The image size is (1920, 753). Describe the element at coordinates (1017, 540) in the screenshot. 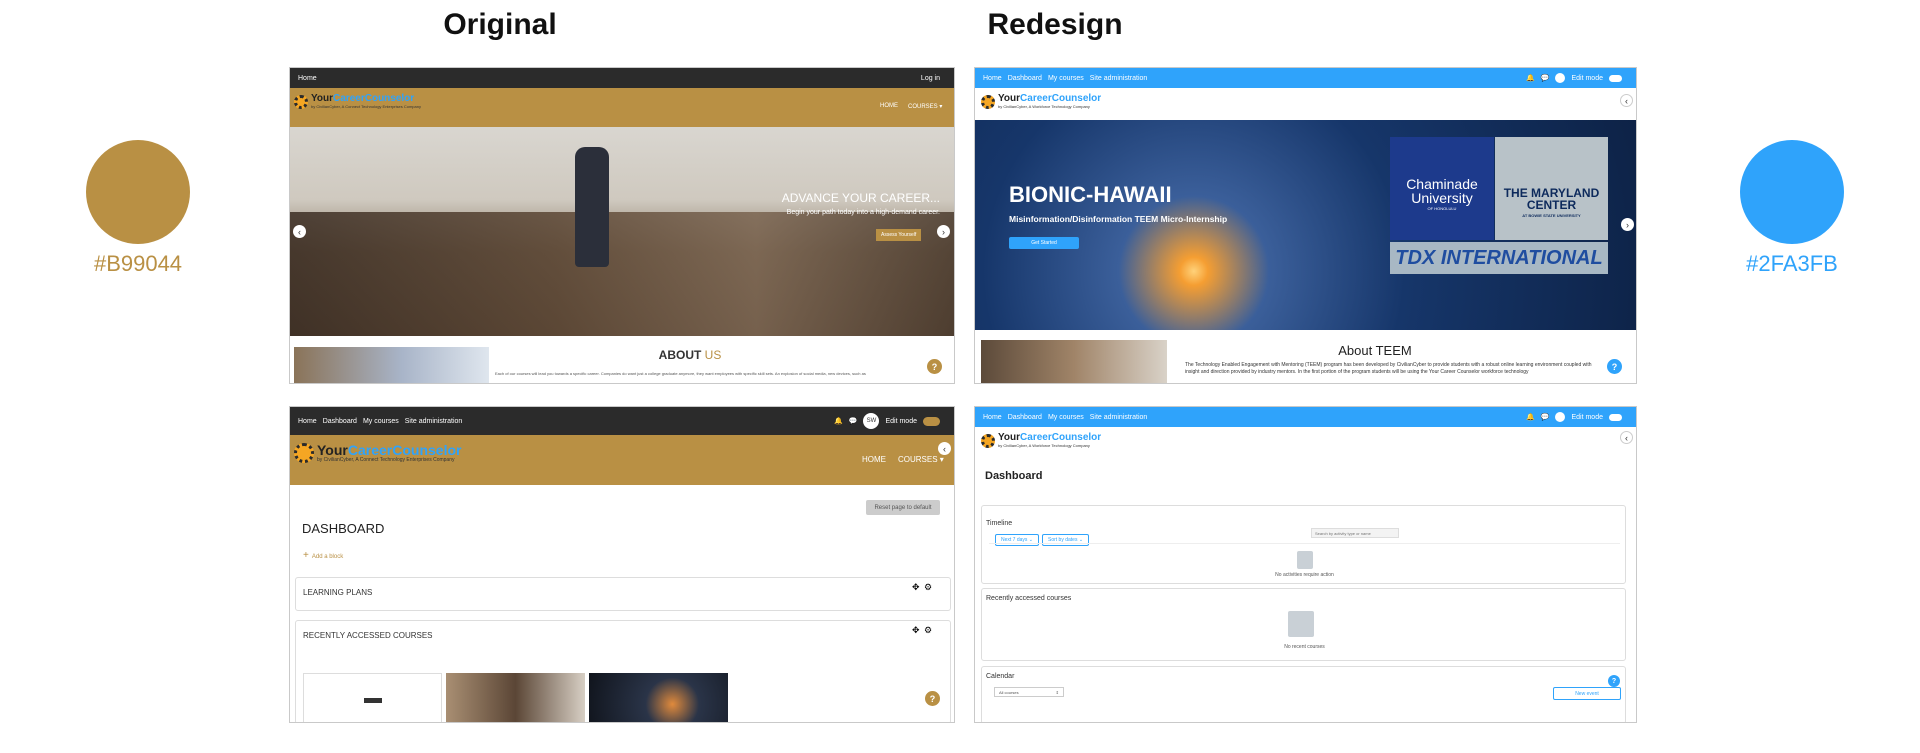

I see `next-7-days-dropdown: Next 7 days ⌄` at that location.